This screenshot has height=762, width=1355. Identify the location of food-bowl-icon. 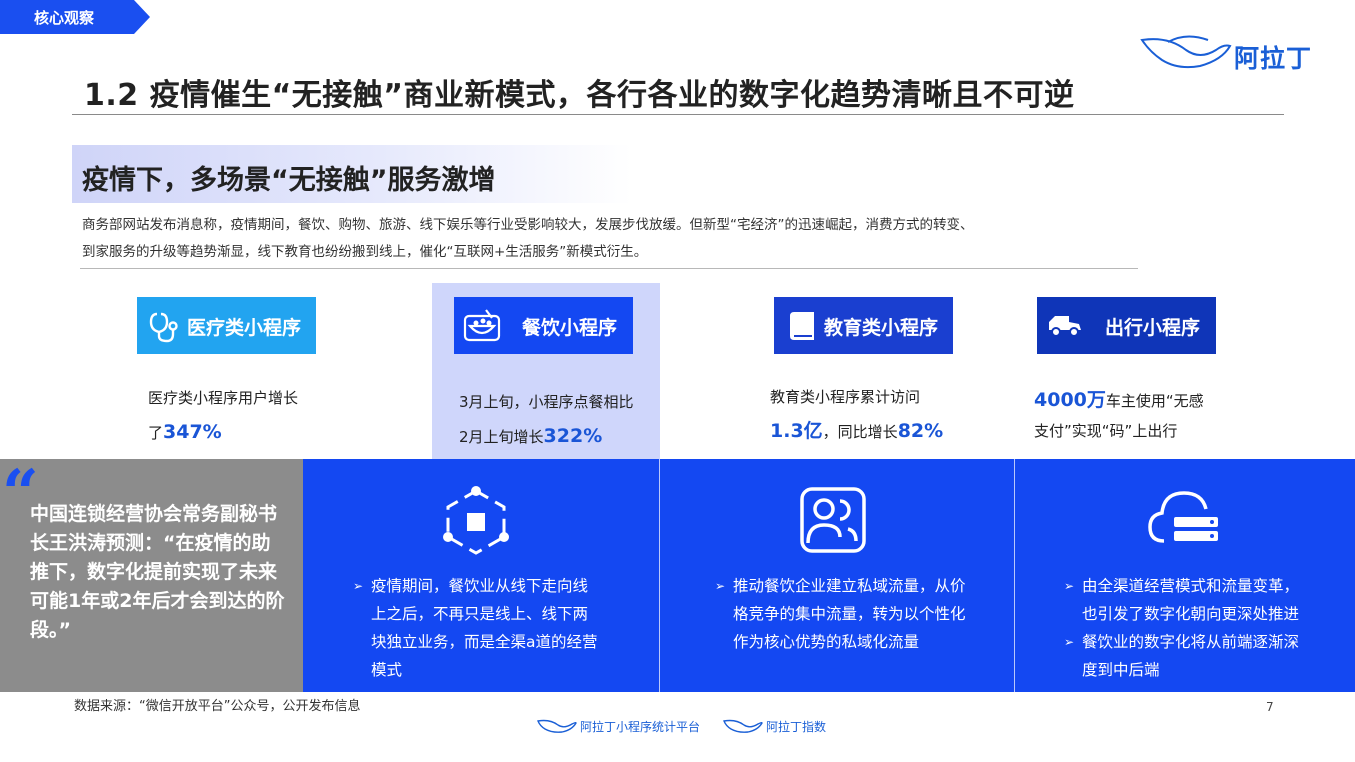
(482, 325).